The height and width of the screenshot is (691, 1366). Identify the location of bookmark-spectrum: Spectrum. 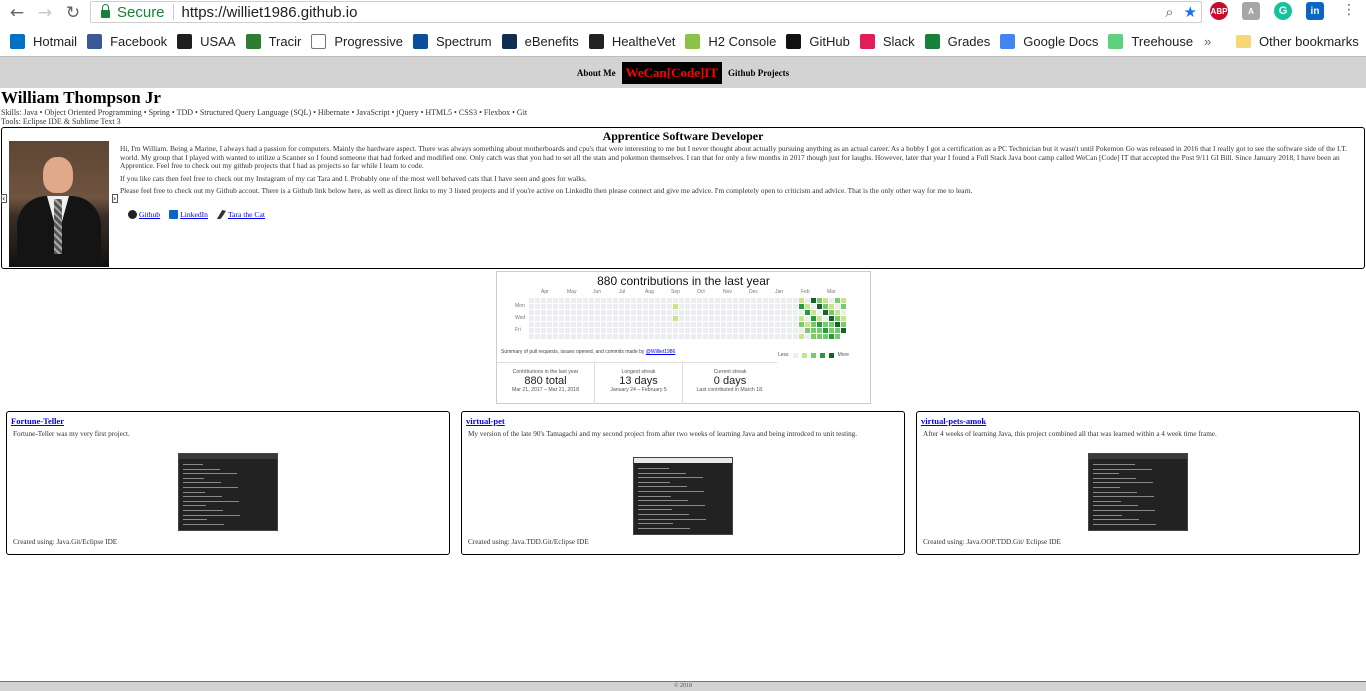
(452, 41).